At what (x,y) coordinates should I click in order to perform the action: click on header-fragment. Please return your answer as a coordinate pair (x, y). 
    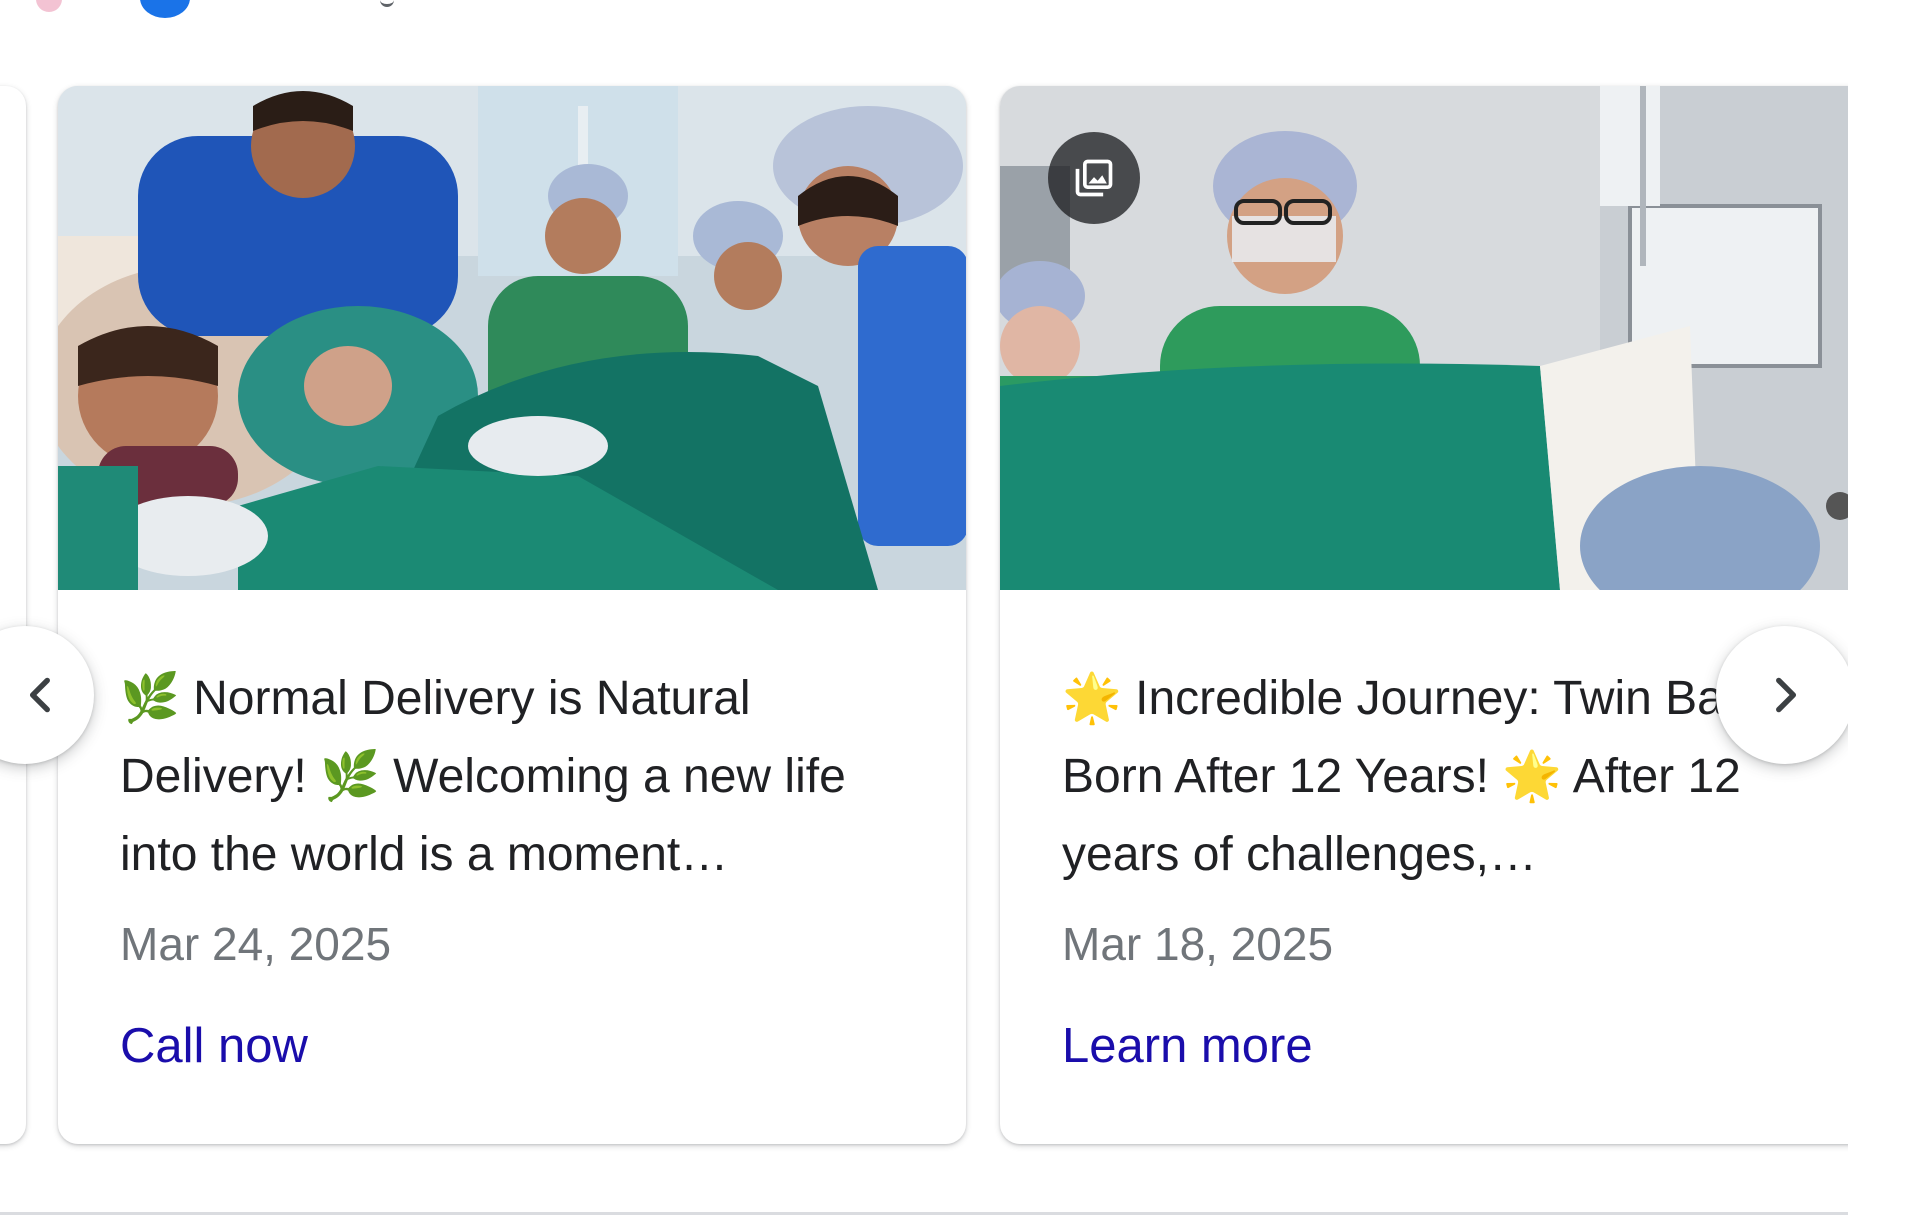
    Looking at the image, I should click on (960, 11).